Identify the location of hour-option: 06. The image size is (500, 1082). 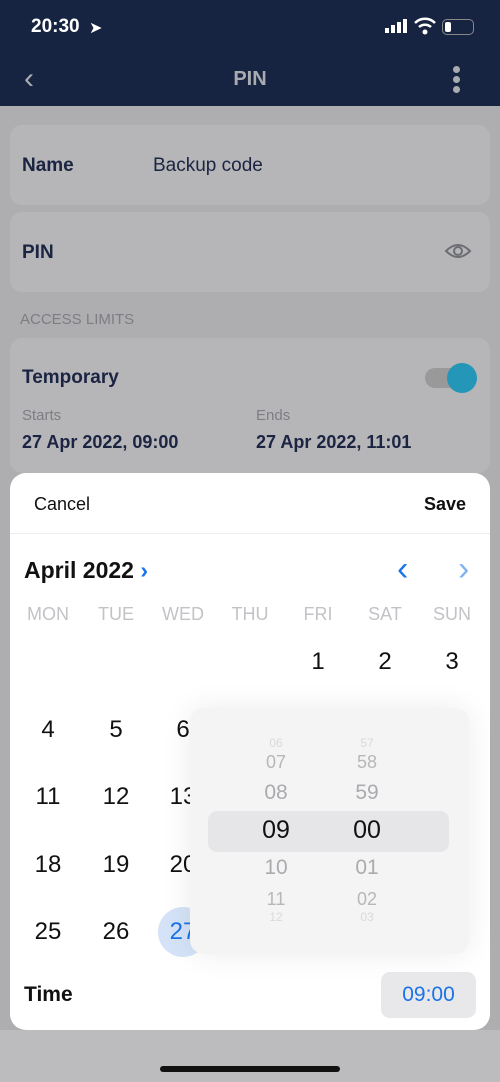
(276, 743).